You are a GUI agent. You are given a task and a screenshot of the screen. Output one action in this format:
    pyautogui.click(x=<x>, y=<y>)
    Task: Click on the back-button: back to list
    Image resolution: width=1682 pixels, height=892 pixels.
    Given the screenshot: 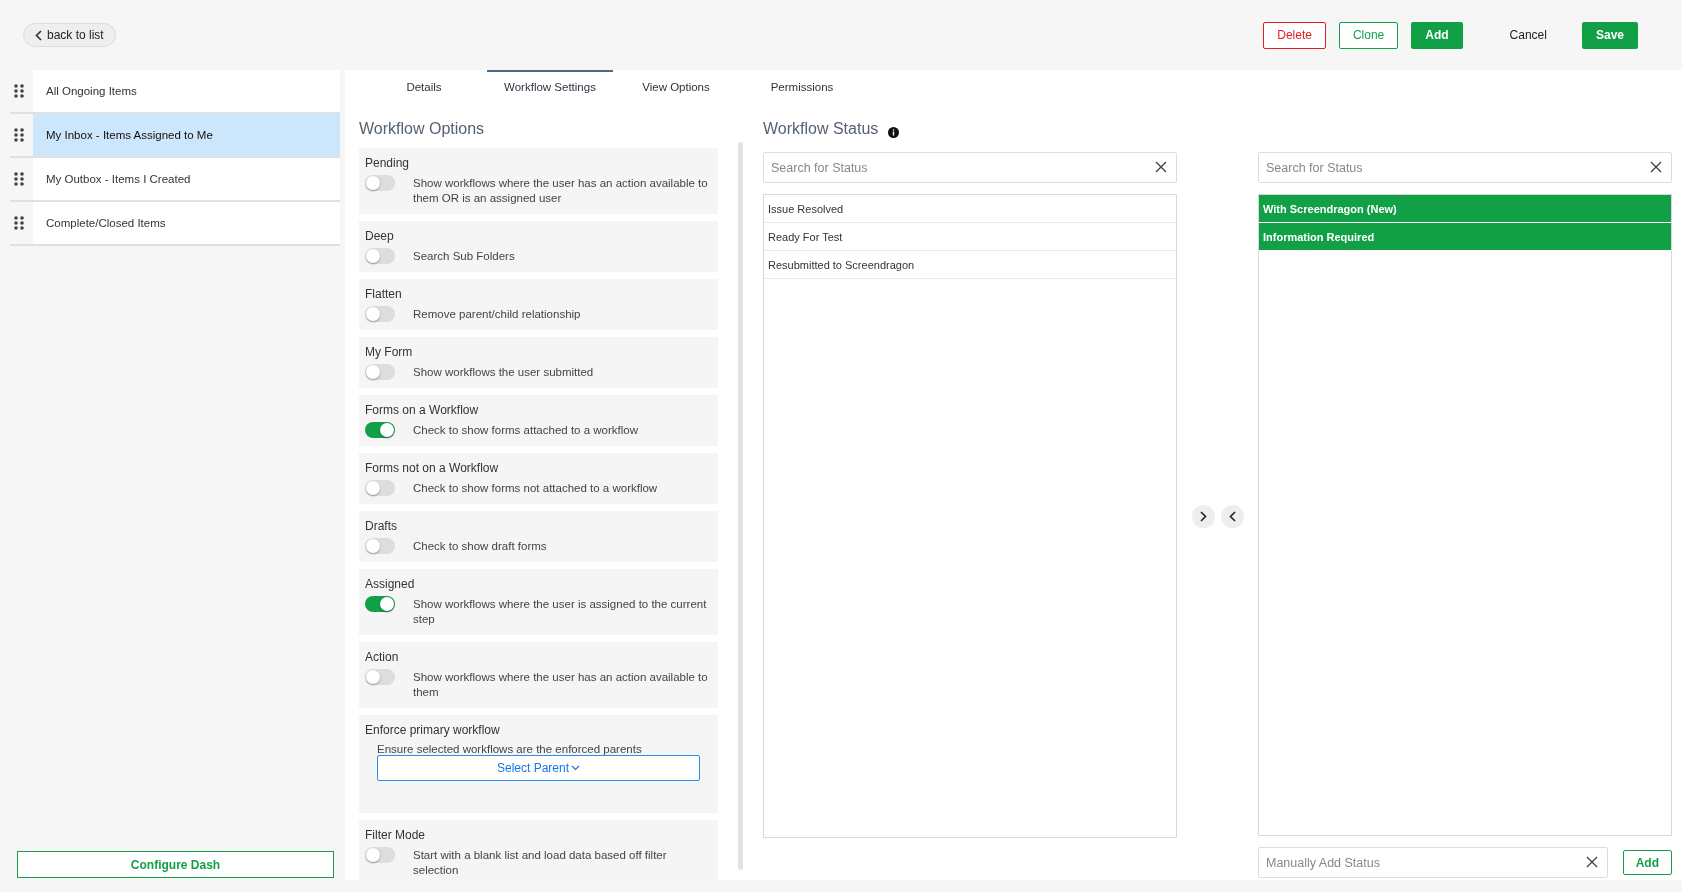 What is the action you would take?
    pyautogui.click(x=69, y=35)
    